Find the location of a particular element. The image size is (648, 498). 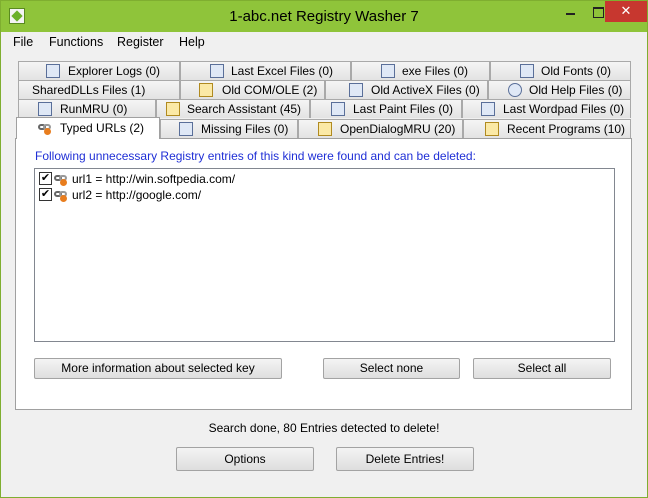

tab-typed-urls: Typed URLs (2) is located at coordinates (88, 128).